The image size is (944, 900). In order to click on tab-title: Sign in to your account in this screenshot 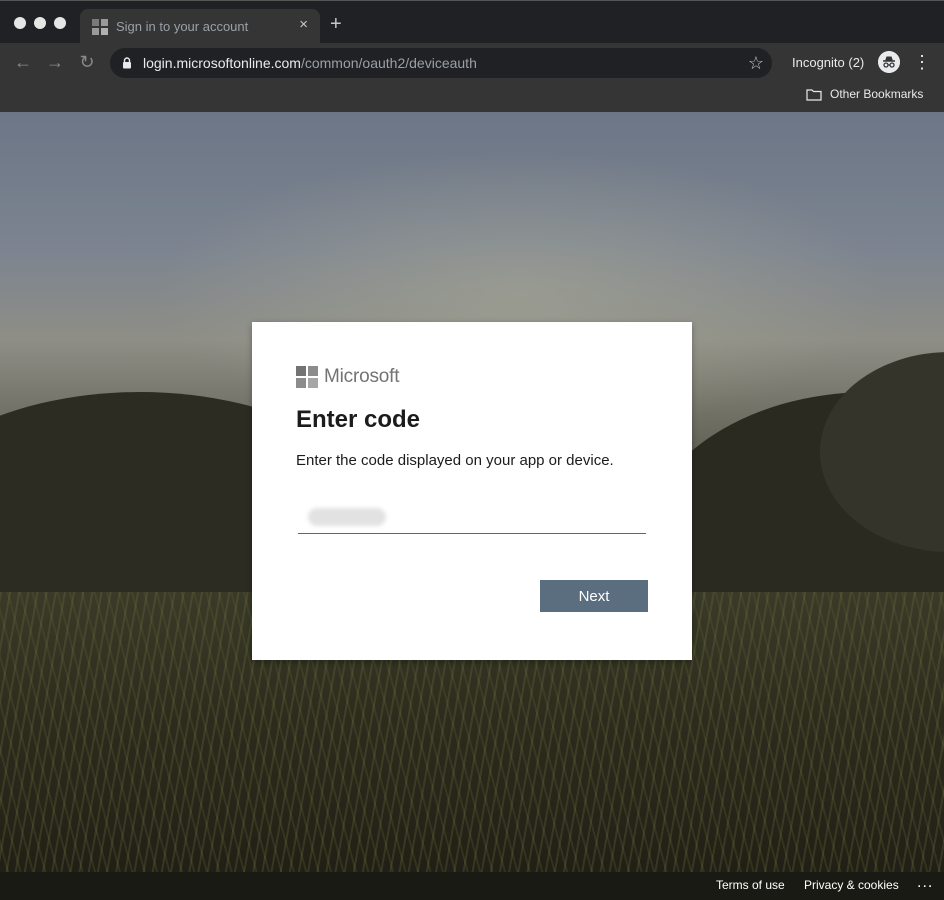, I will do `click(182, 26)`.